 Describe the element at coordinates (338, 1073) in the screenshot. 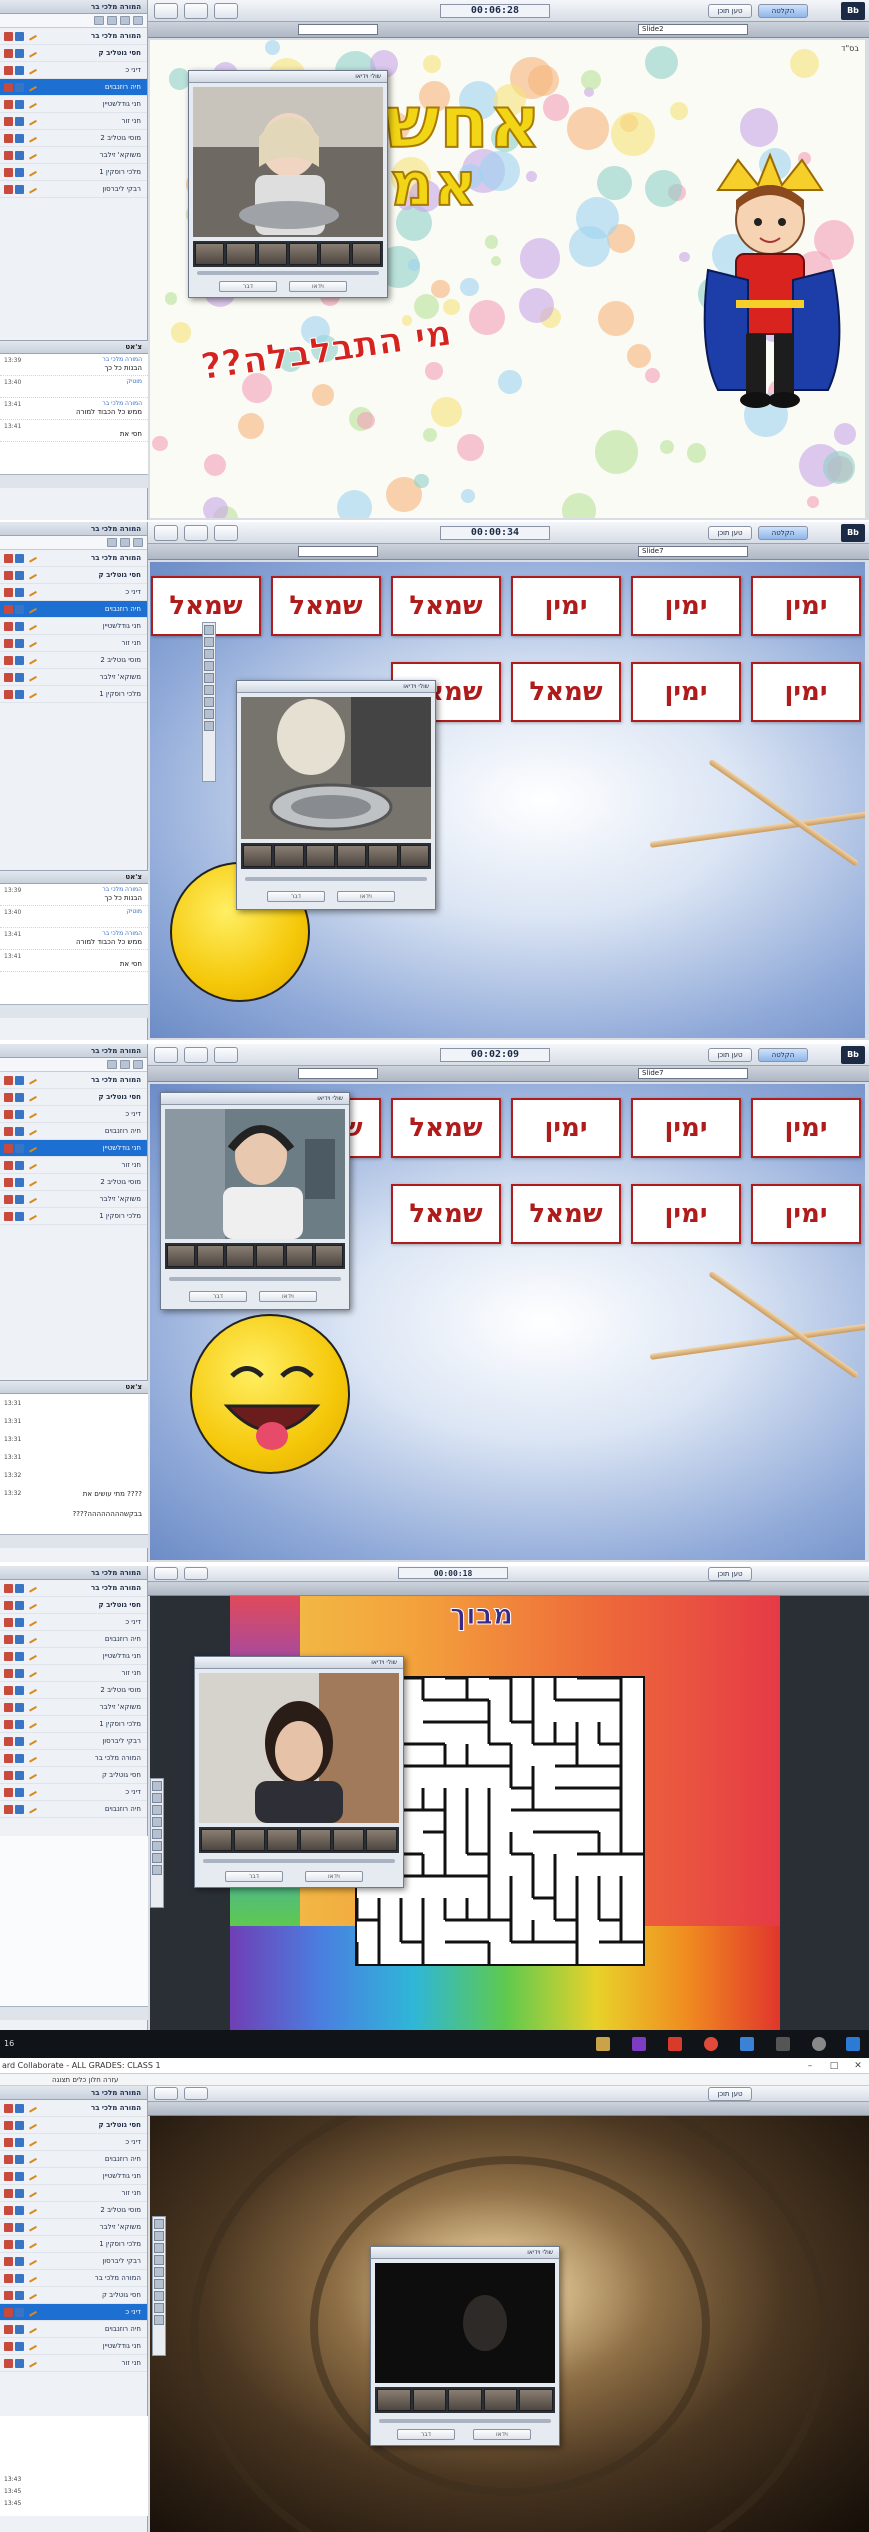

I see `zoom-selector` at that location.